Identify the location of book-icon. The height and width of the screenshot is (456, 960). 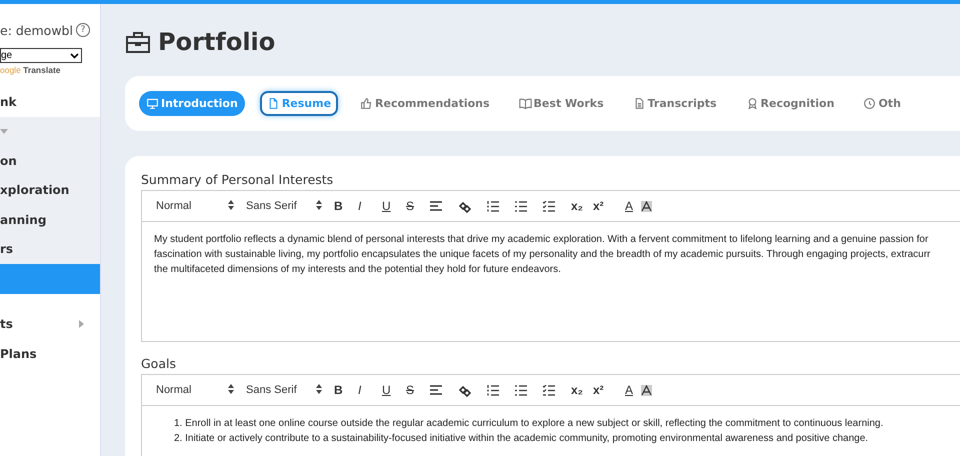
(525, 103).